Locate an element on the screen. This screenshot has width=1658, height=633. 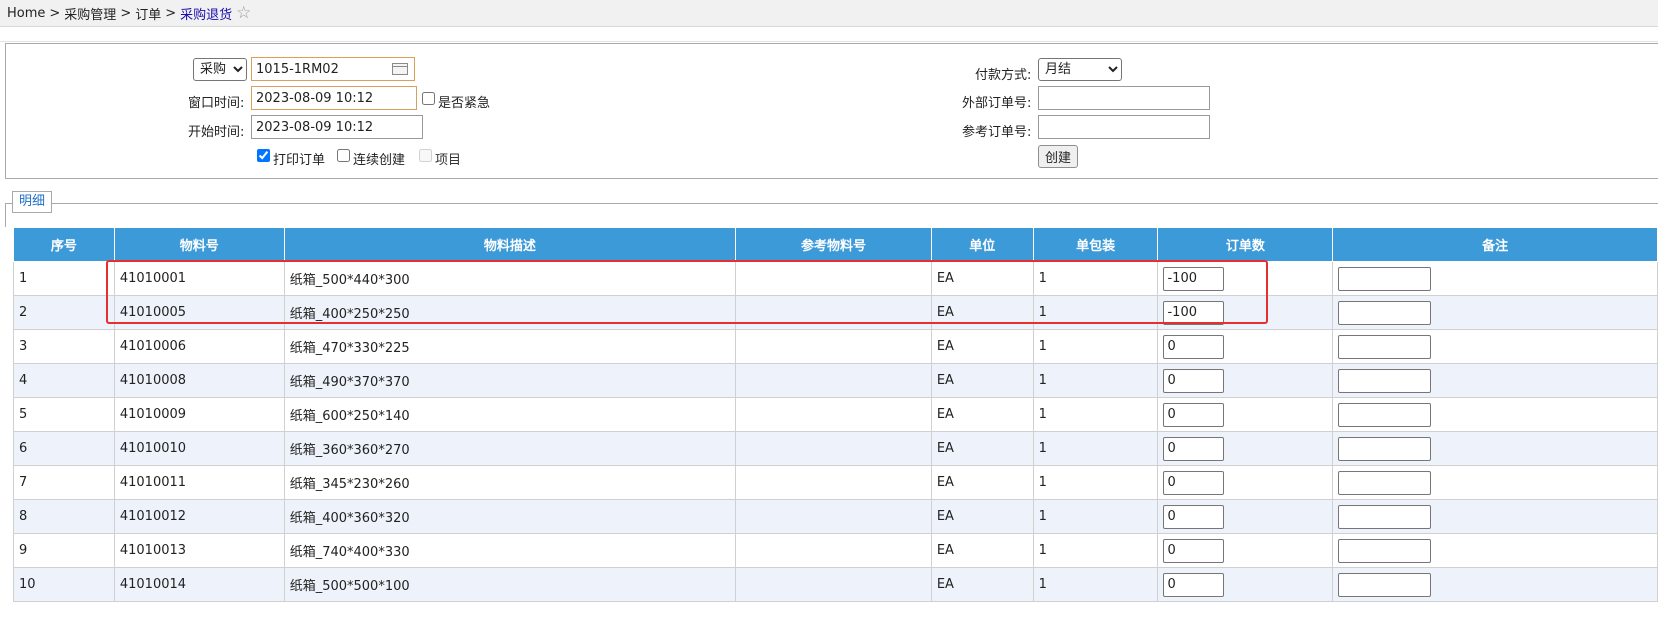
cell-no: 9 is located at coordinates (64, 550).